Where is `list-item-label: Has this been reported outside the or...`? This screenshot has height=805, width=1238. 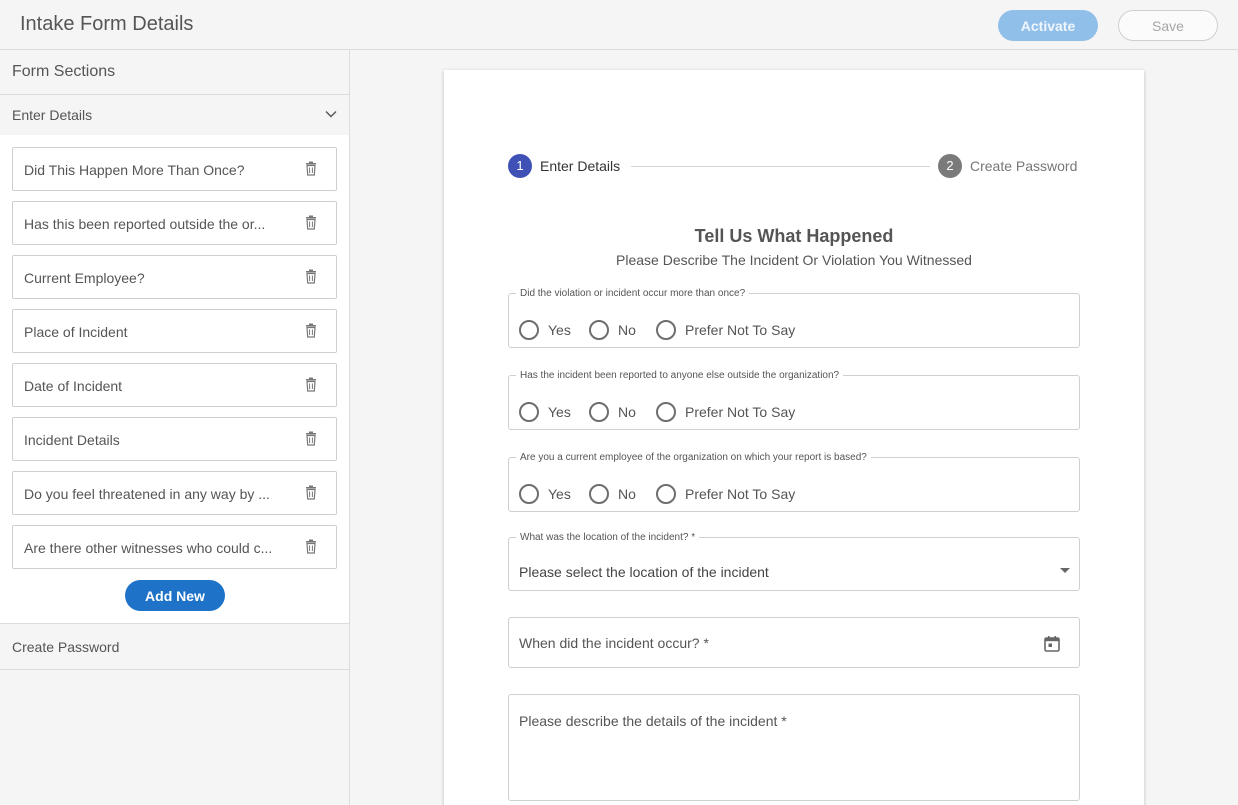 list-item-label: Has this been reported outside the or... is located at coordinates (145, 224).